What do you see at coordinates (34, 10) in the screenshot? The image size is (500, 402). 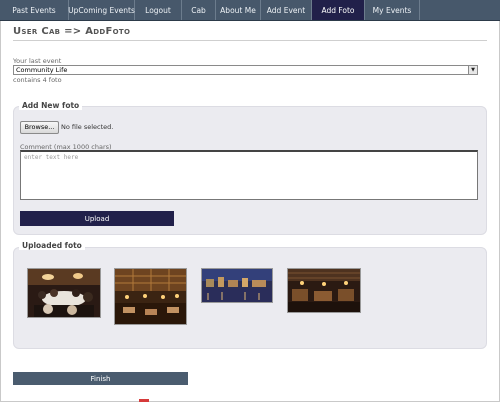 I see `nav-past-events: Past Events` at bounding box center [34, 10].